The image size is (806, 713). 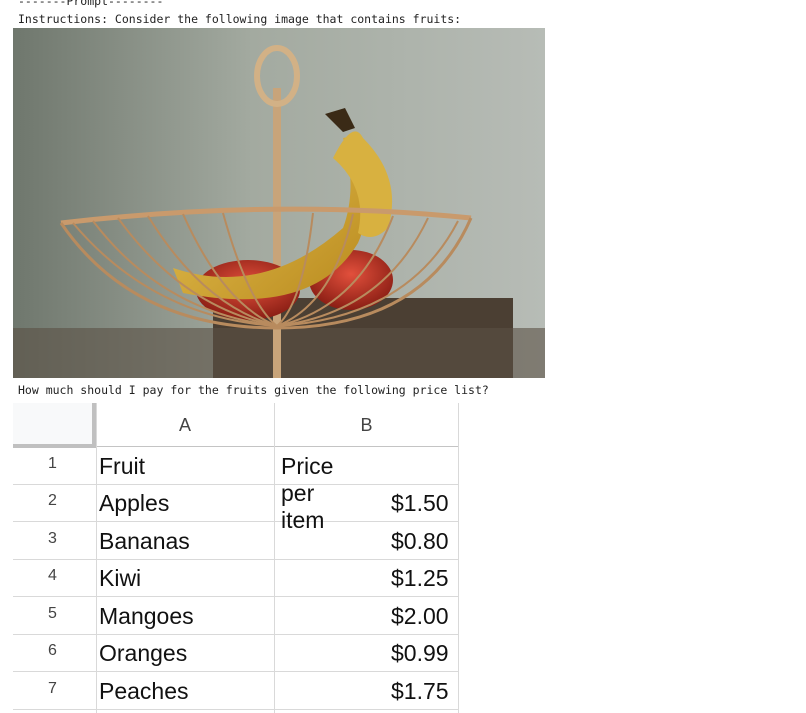 What do you see at coordinates (91, 4) in the screenshot?
I see `prompt-header: -------Prompt--------` at bounding box center [91, 4].